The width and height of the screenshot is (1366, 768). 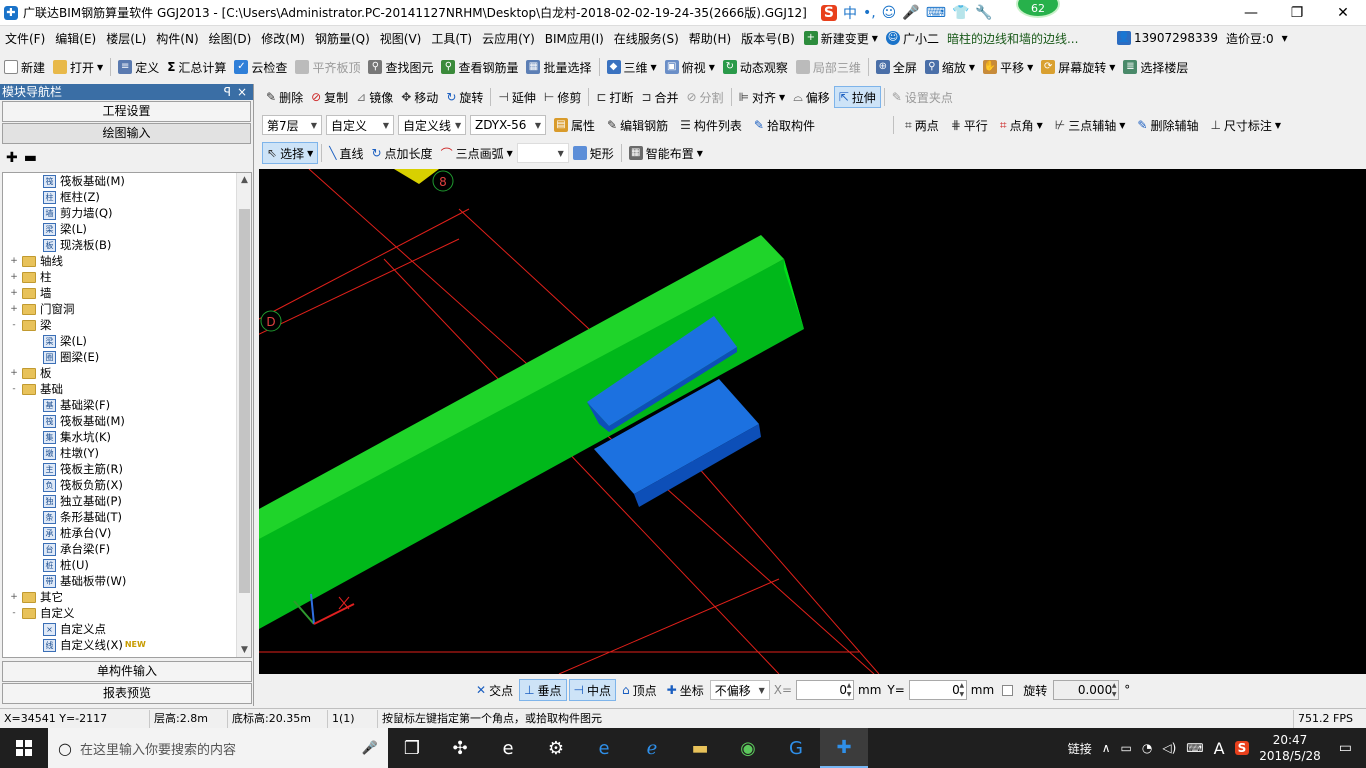 I want to click on tree-folder: - 基础, so click(x=120, y=389).